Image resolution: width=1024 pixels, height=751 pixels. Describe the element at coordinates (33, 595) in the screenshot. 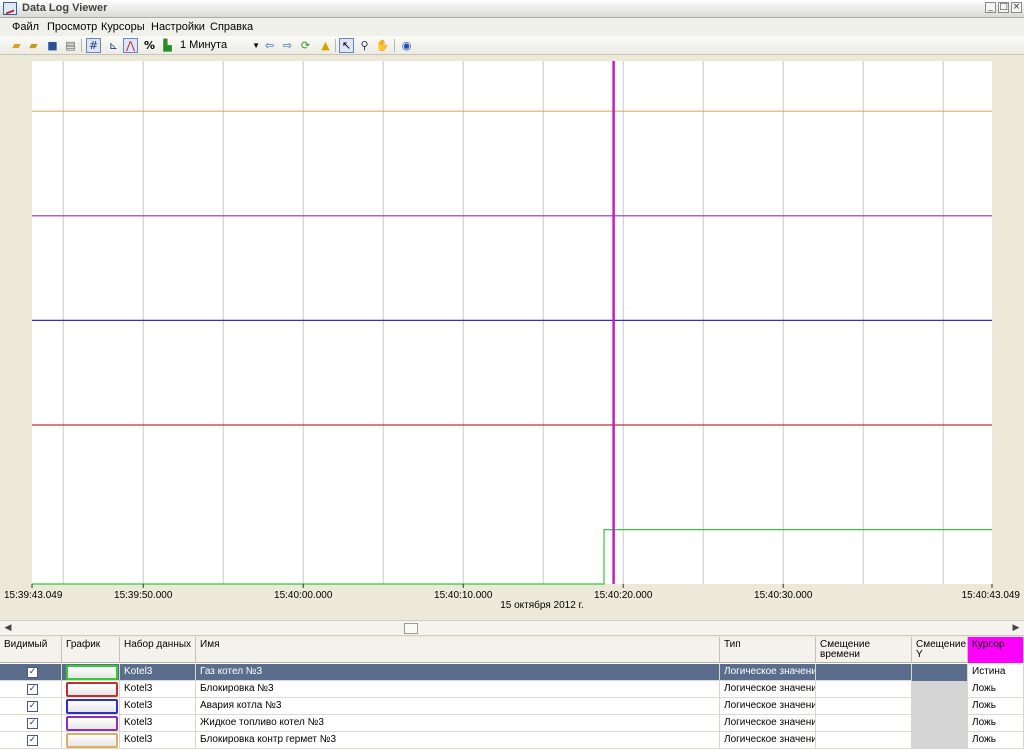

I see `x-tick-label: 15:39:43.049` at that location.